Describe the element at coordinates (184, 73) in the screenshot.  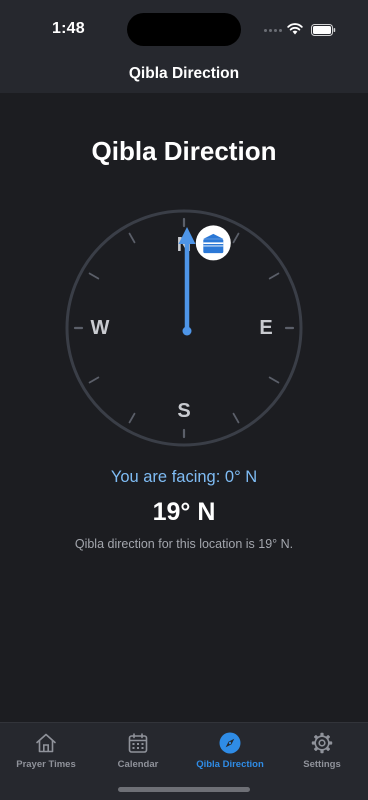
I see `header-title: Qibla Direction` at that location.